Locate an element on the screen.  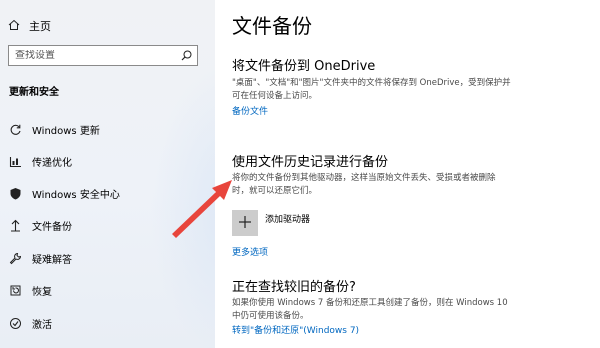
sidebar-item-label: 疑难解答 is located at coordinates (52, 260).